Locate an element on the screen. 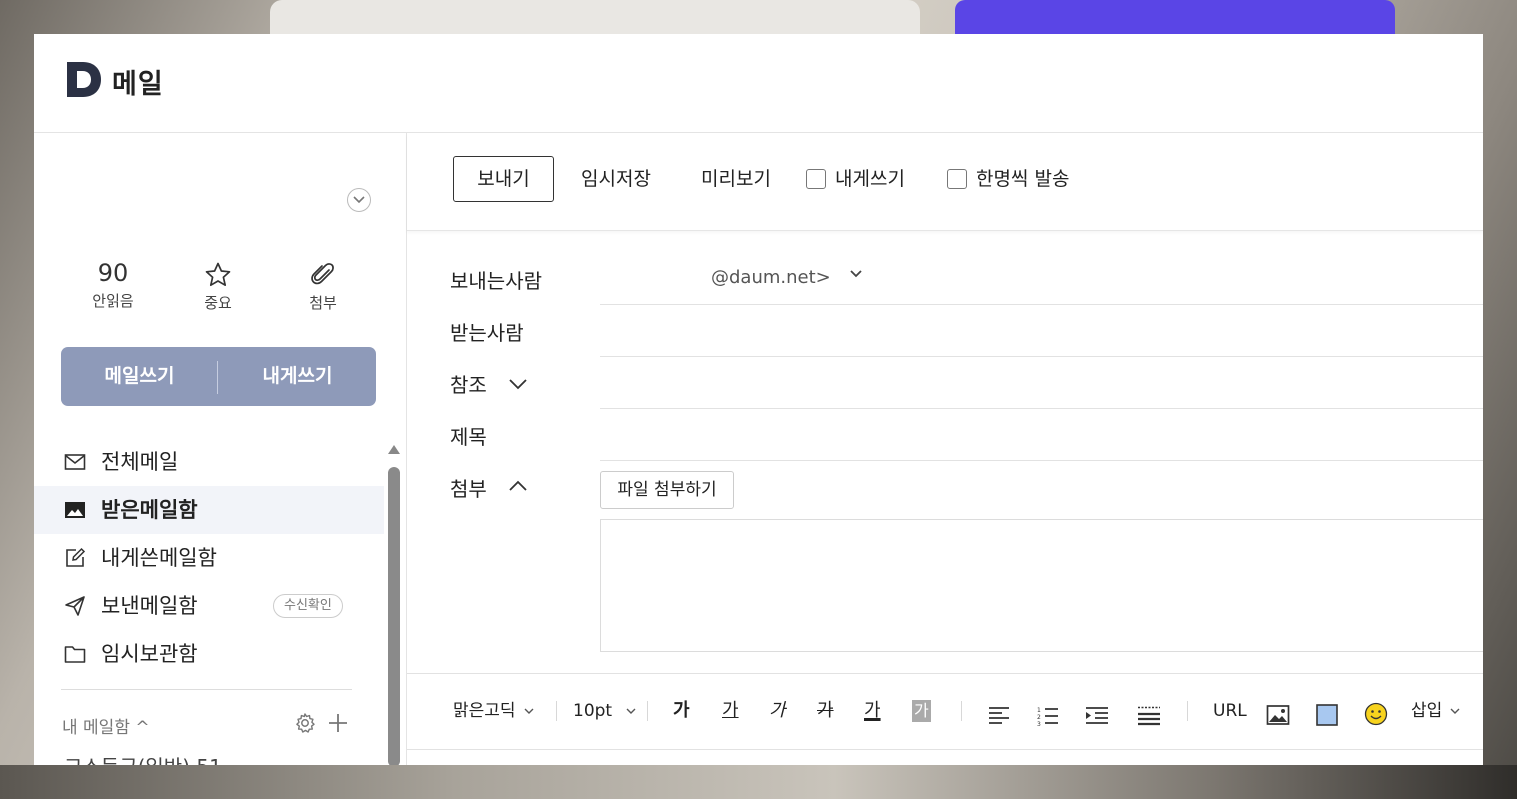 This screenshot has height=799, width=1517. folder-list: 전체메일 받은메일함 내게쓴메일함 보낸메일함 수신확인 임시보관함 is located at coordinates (209, 558).